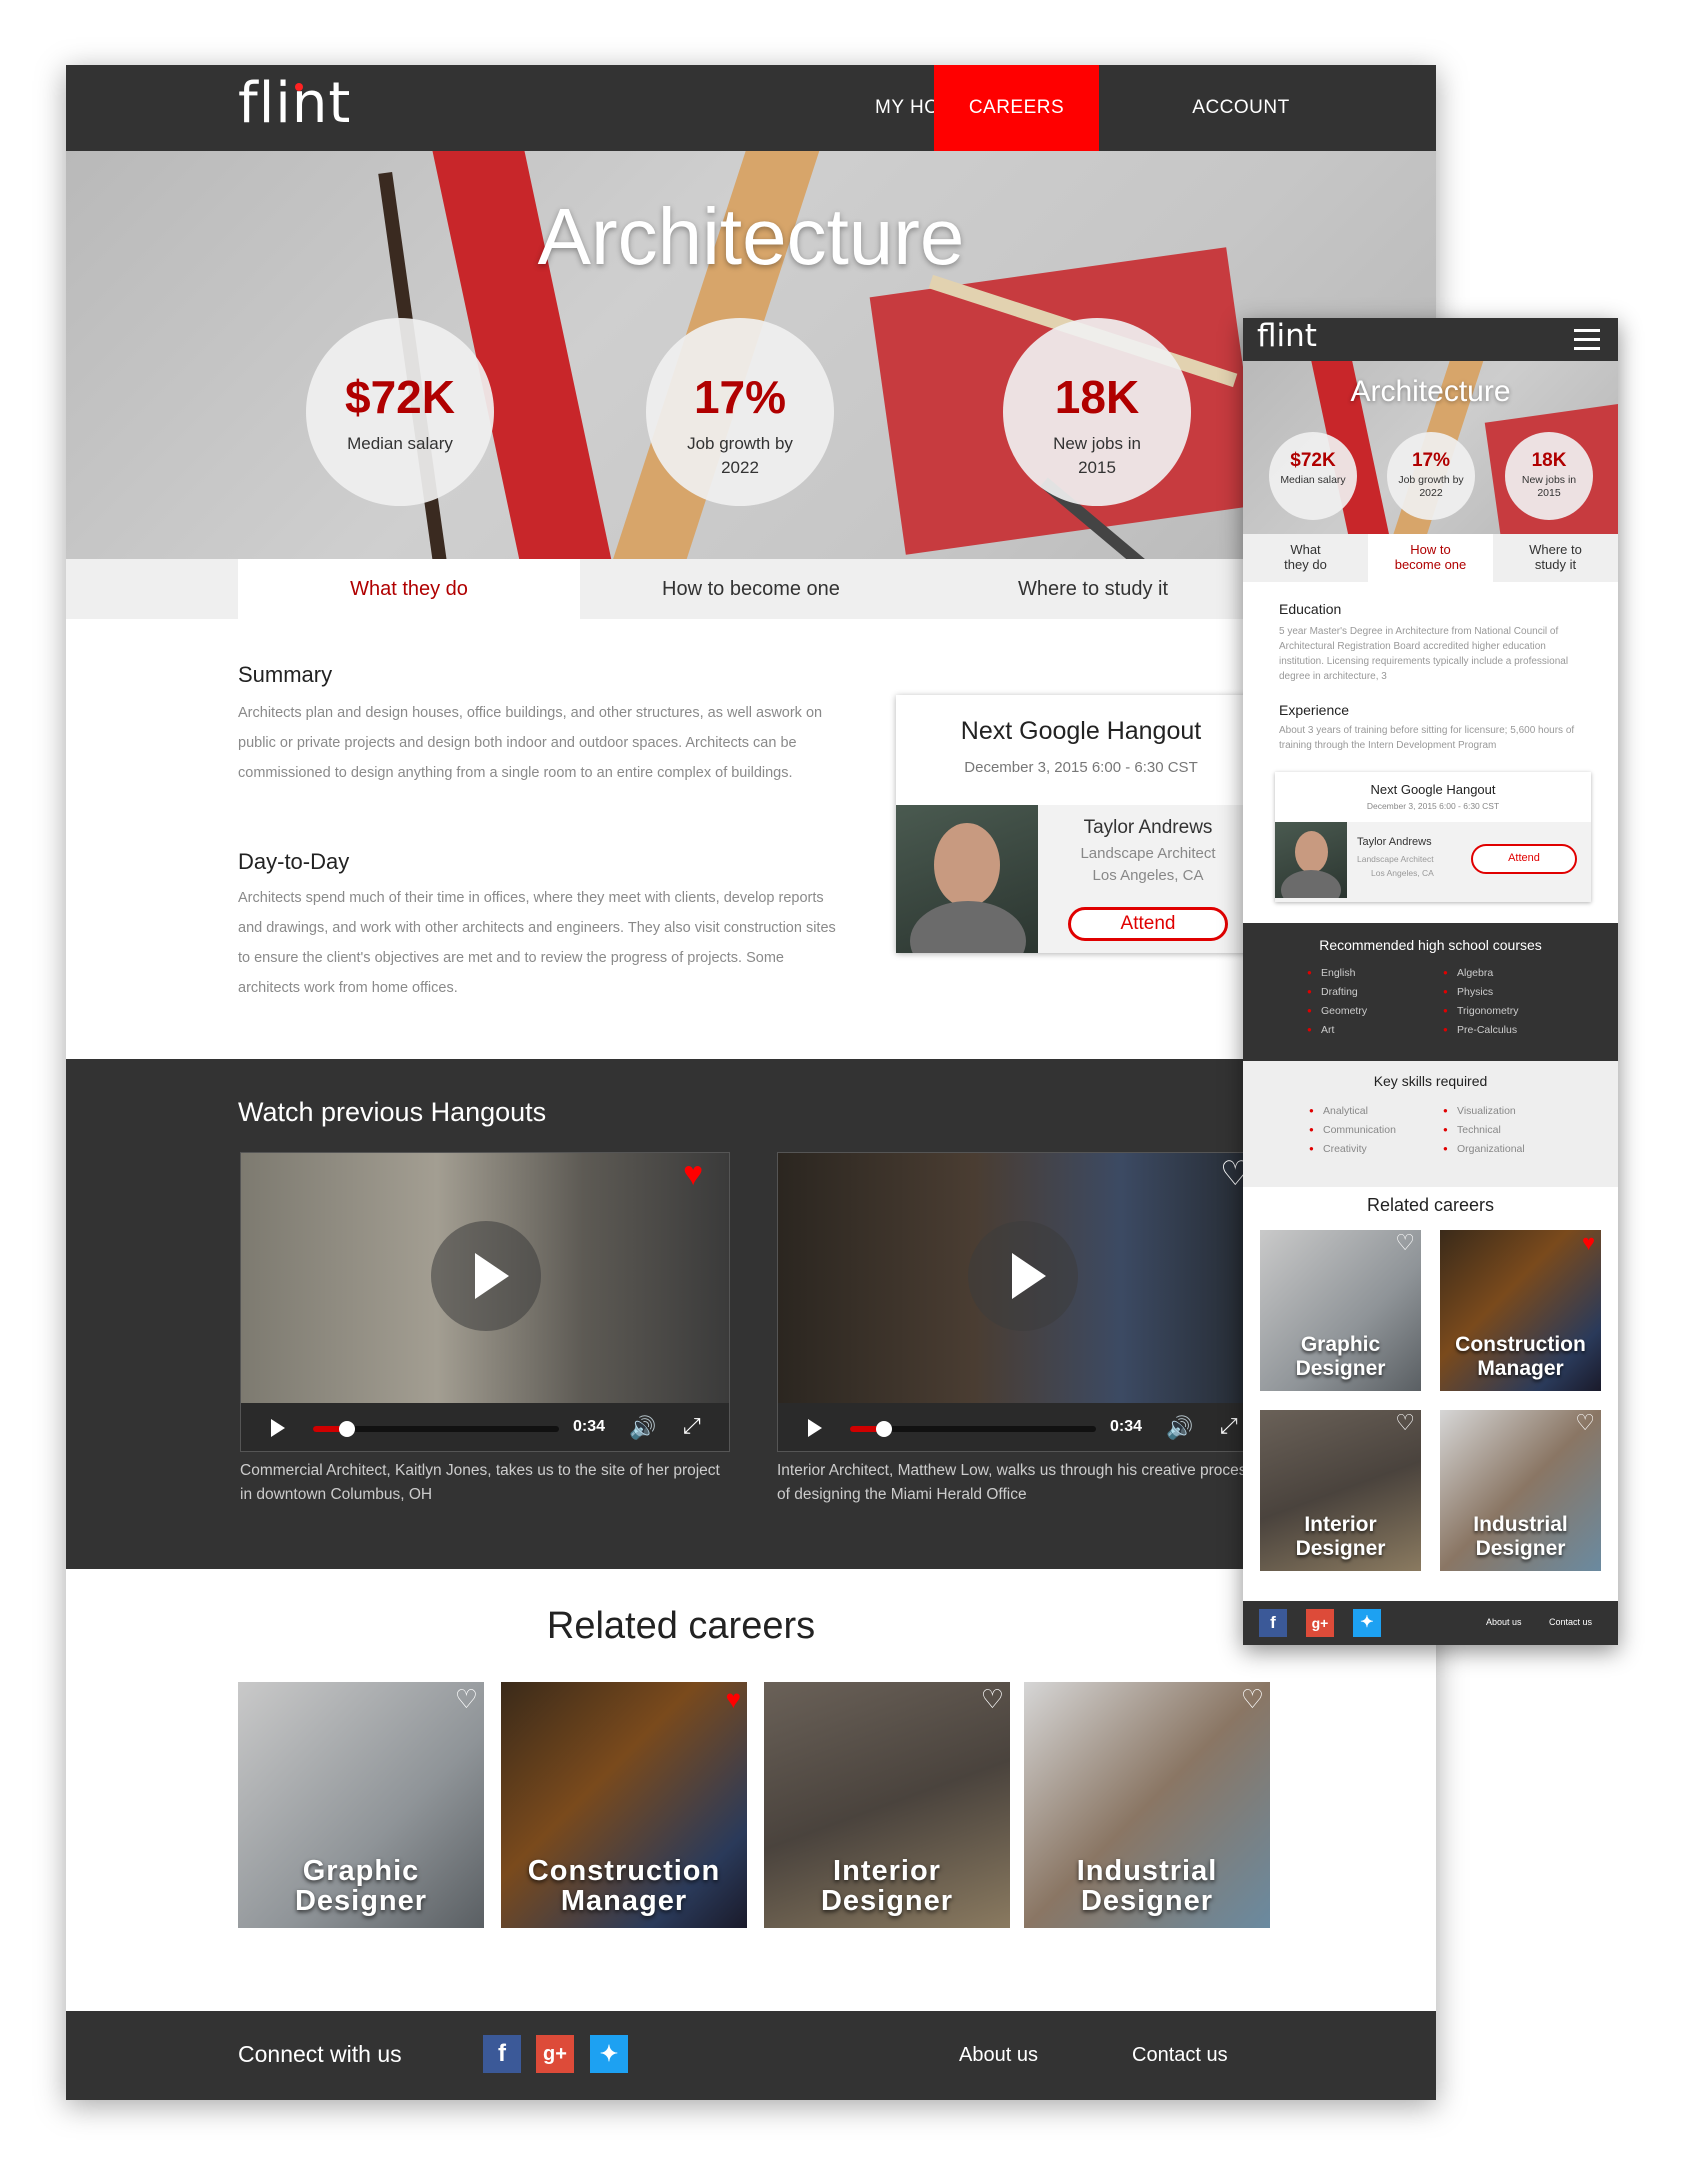 The image size is (1683, 2161). Describe the element at coordinates (1148, 875) in the screenshot. I see `host-location: Los Angeles, CA` at that location.